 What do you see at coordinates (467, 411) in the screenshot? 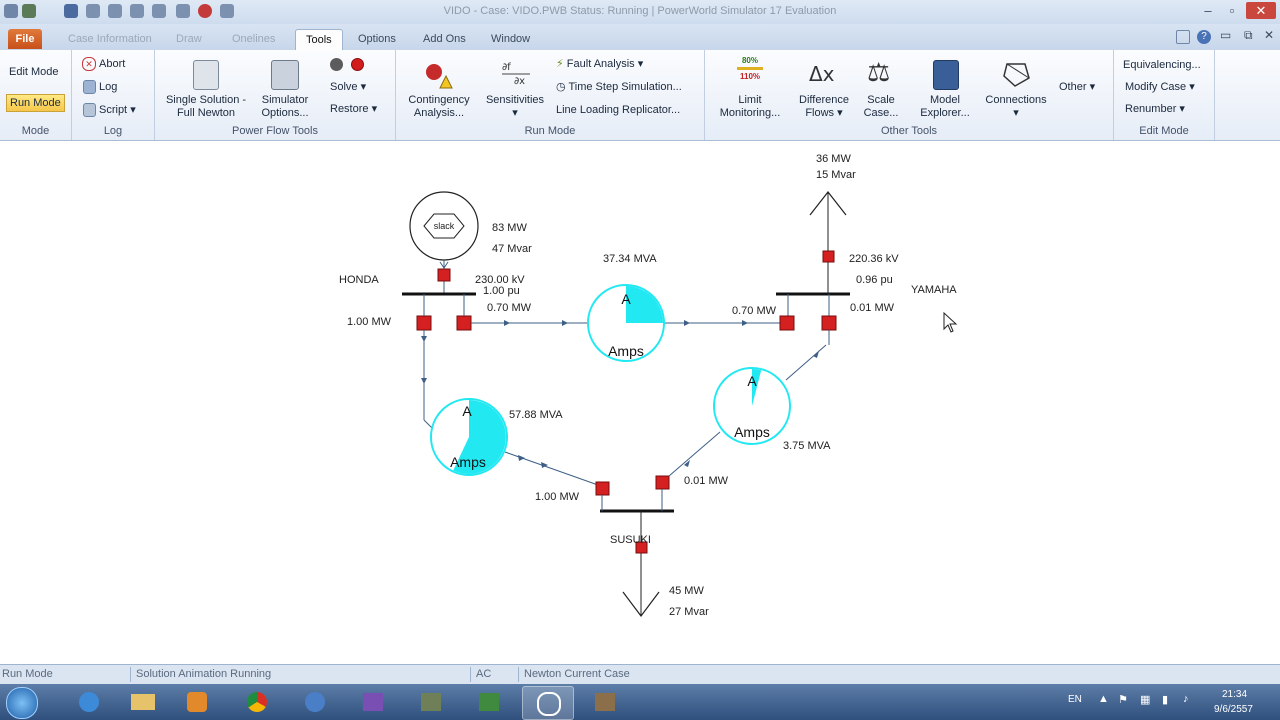
I see `pie-letter: A` at bounding box center [467, 411].